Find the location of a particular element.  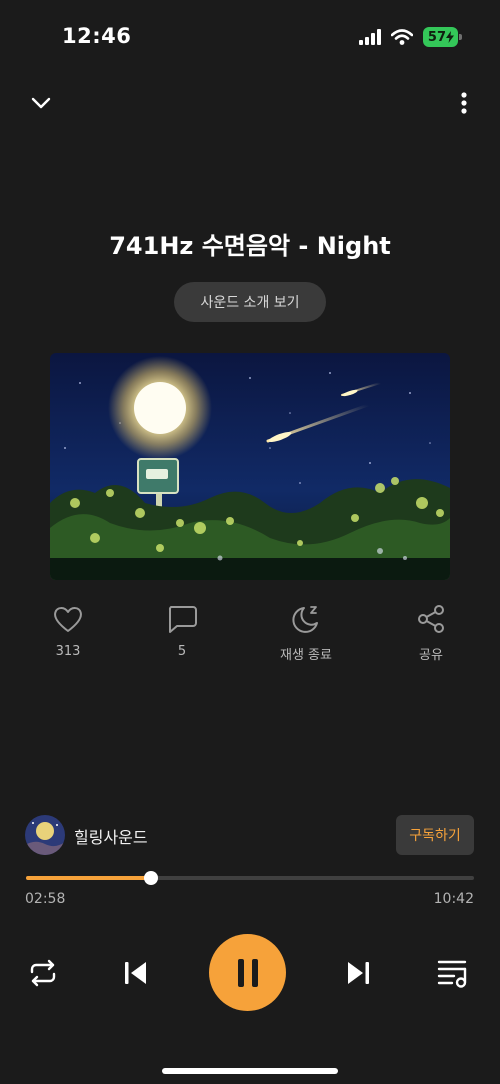

comment-button: 5 is located at coordinates (182, 631).